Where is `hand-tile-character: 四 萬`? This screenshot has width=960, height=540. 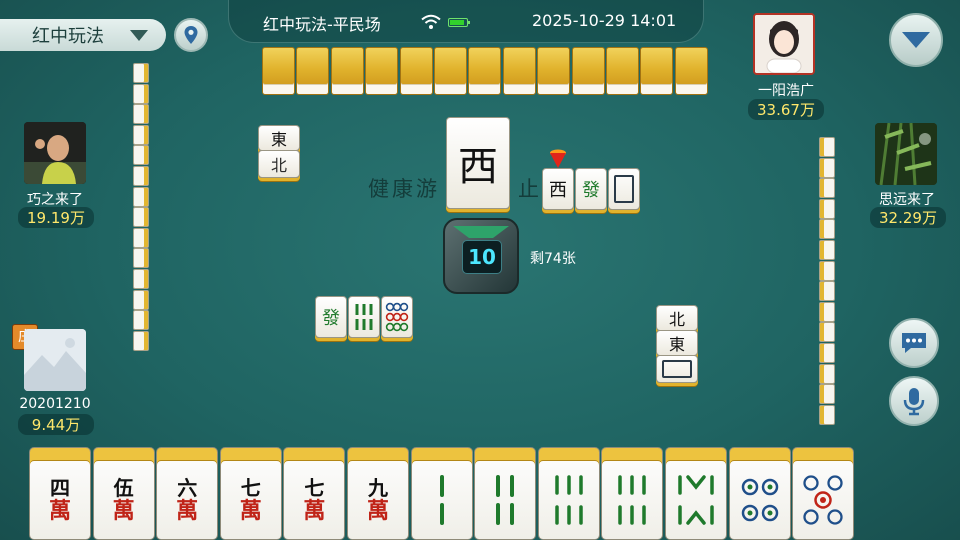
hand-tile-character: 四 萬 is located at coordinates (60, 493).